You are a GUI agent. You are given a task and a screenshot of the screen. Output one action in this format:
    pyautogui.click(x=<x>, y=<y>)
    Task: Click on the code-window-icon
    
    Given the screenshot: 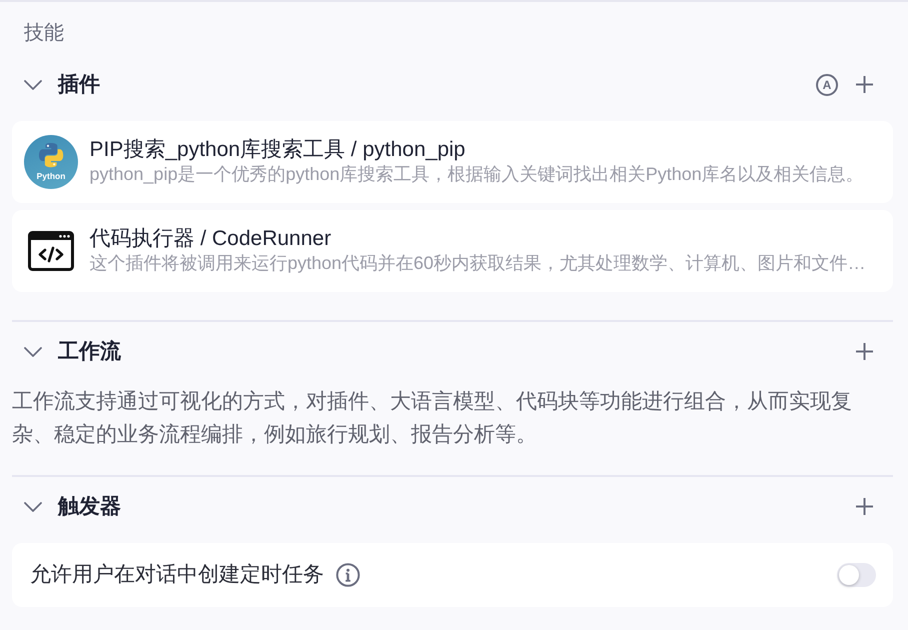 What is the action you would take?
    pyautogui.click(x=51, y=251)
    